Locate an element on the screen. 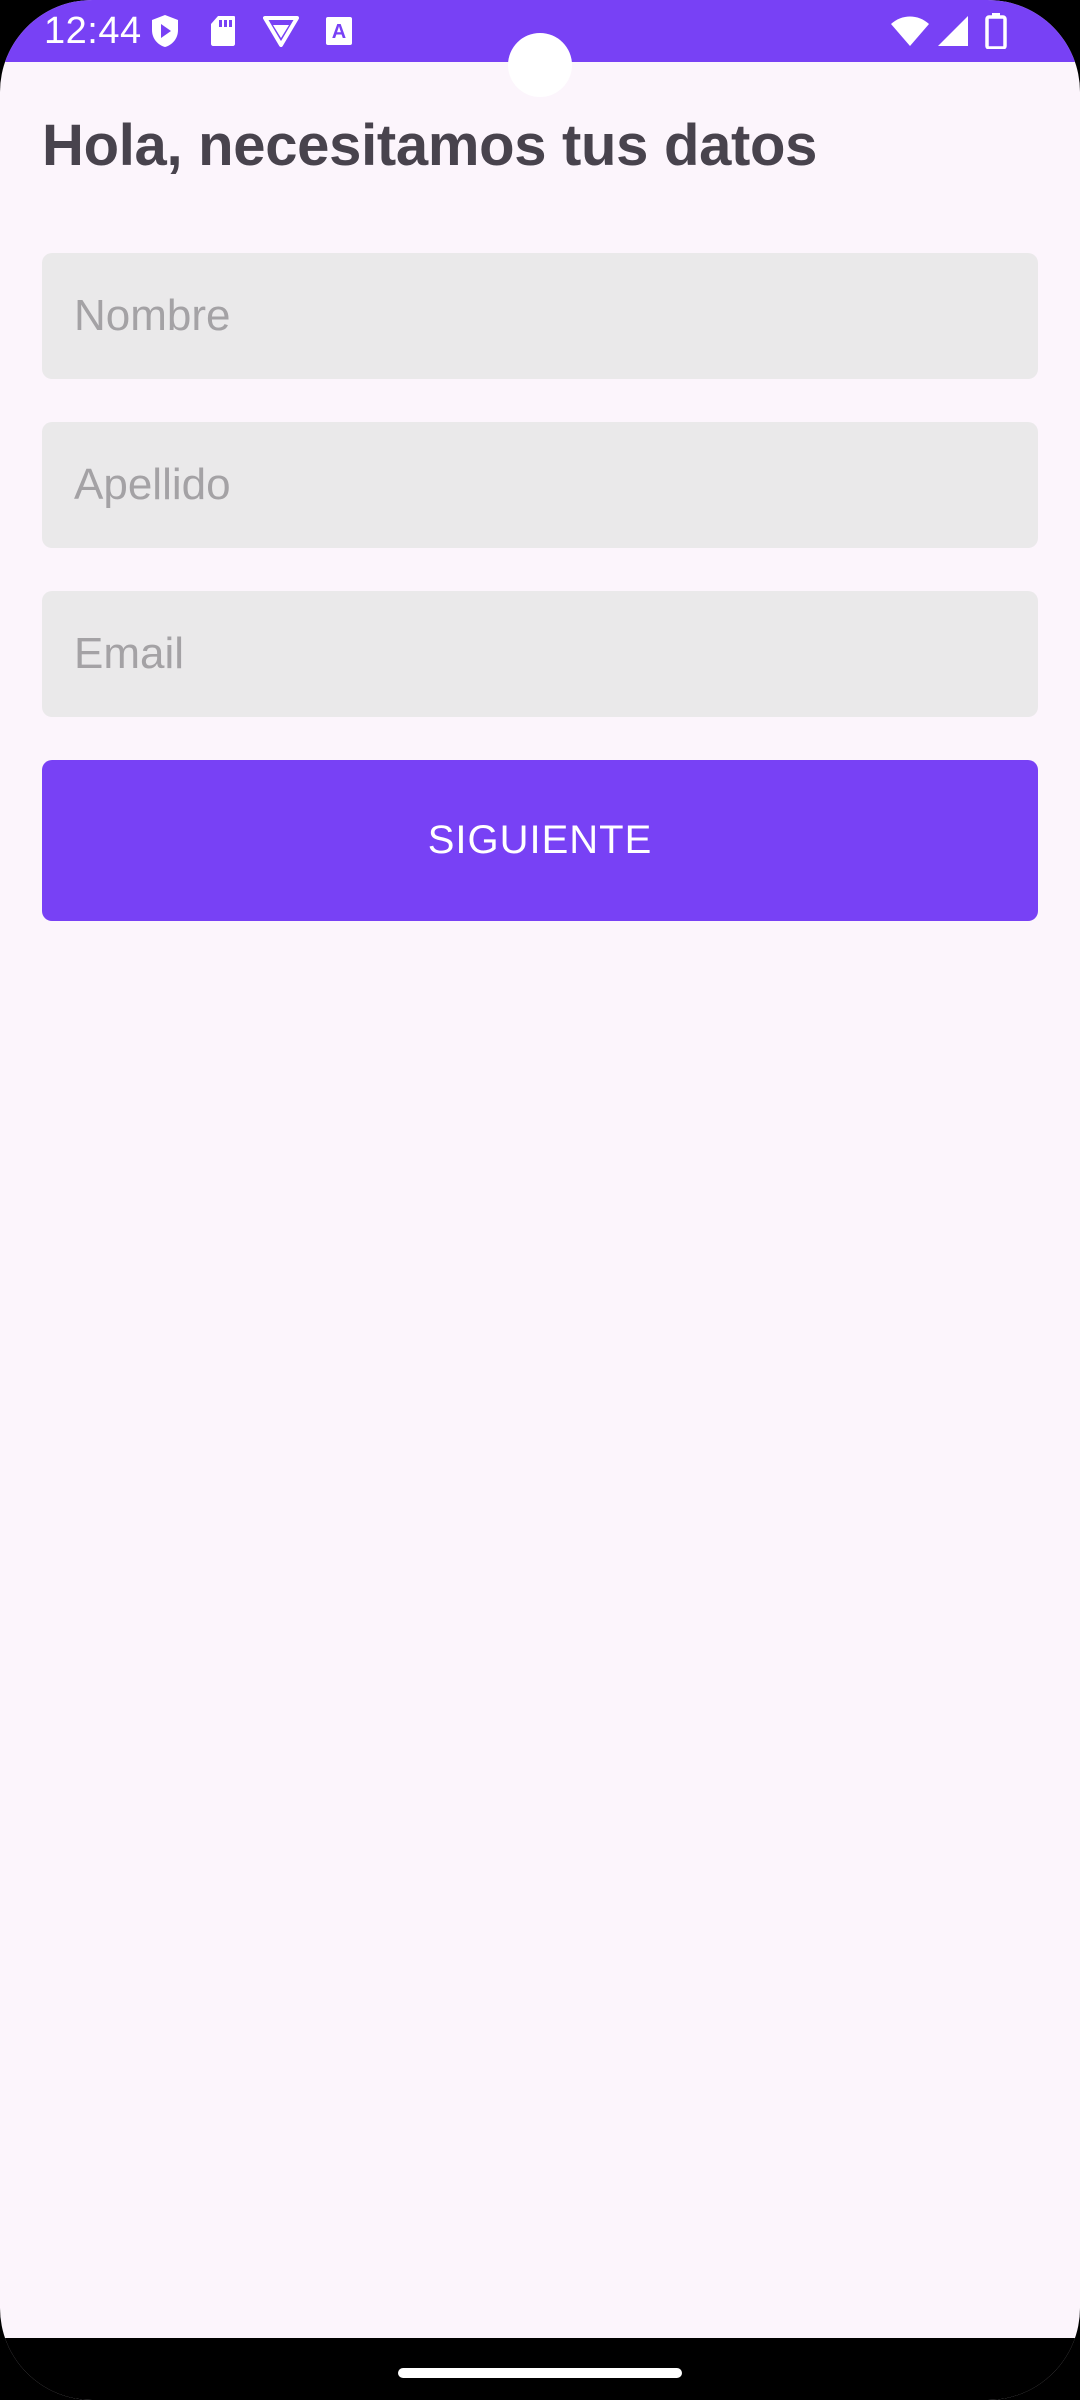 Image resolution: width=1080 pixels, height=2400 pixels. navigation-bar is located at coordinates (540, 2369).